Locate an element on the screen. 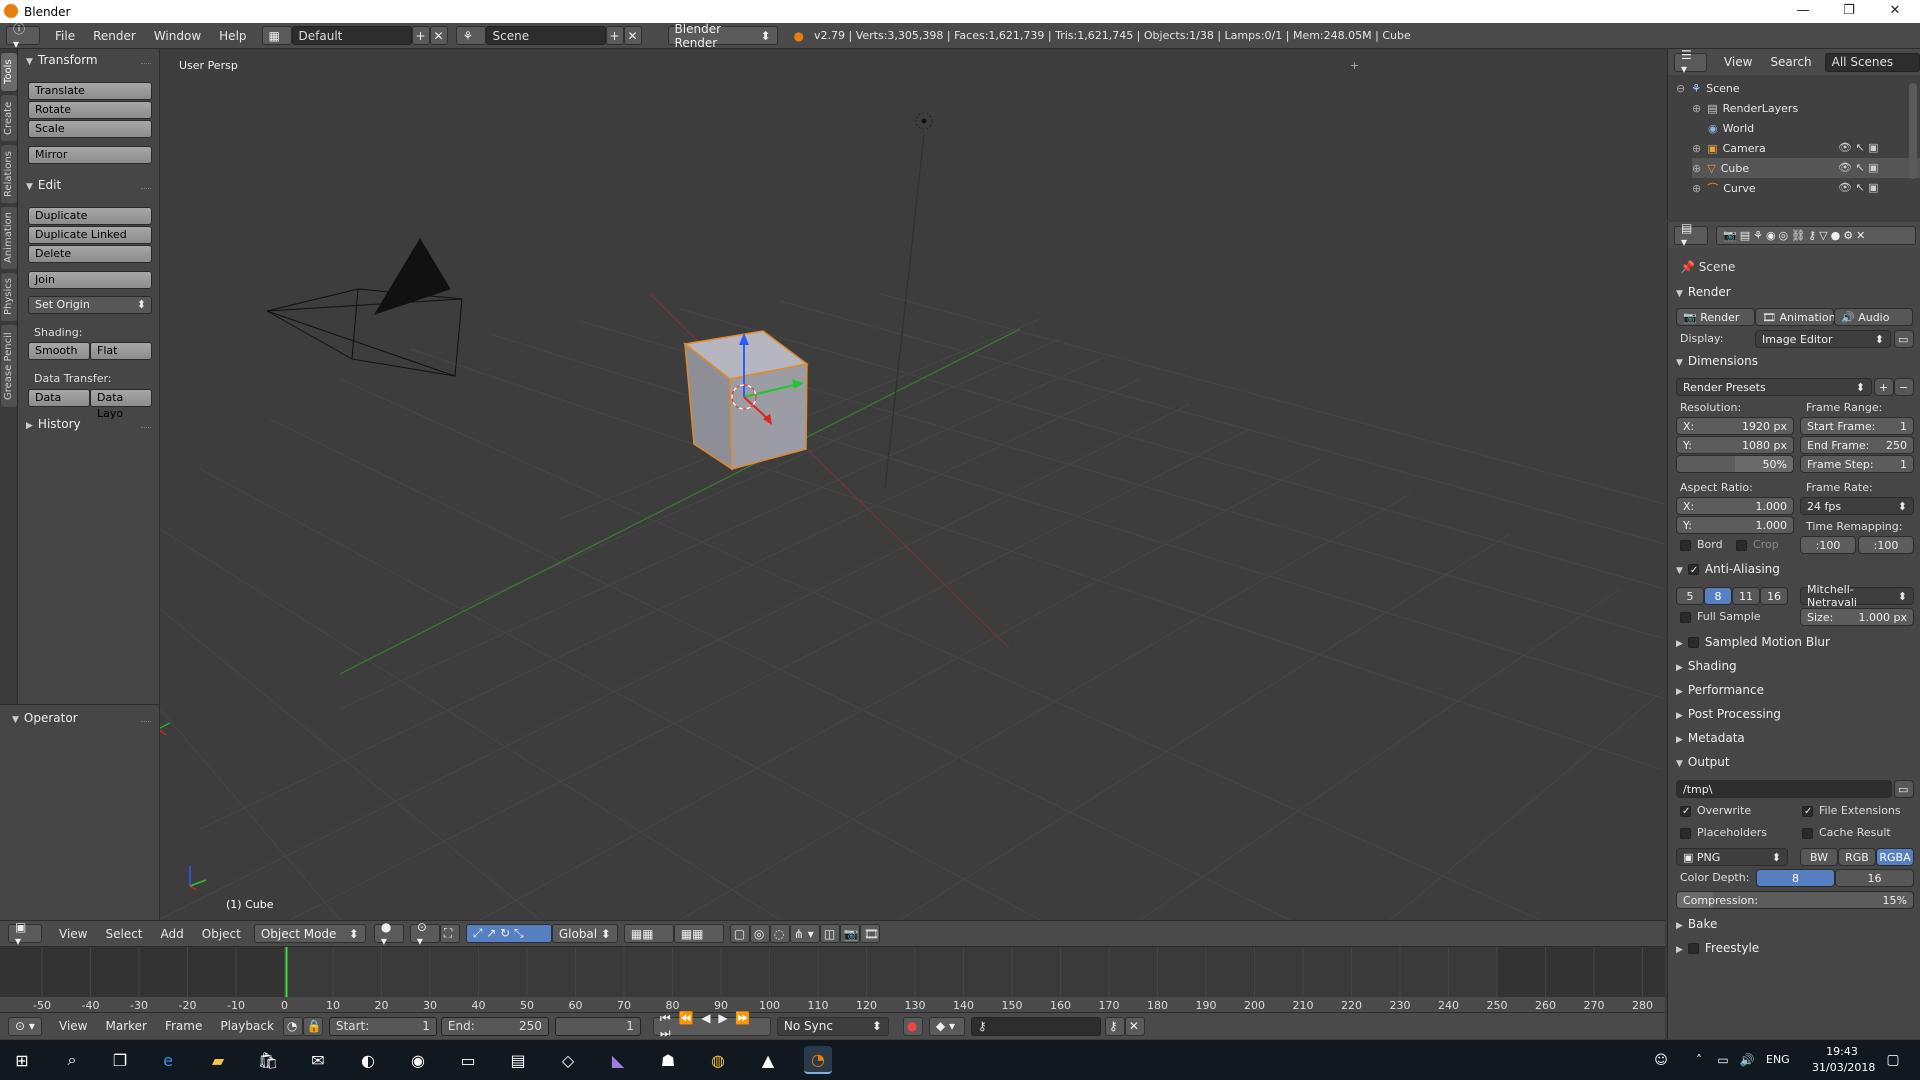  end-frame-field: End Frame: 250 is located at coordinates (1857, 445).